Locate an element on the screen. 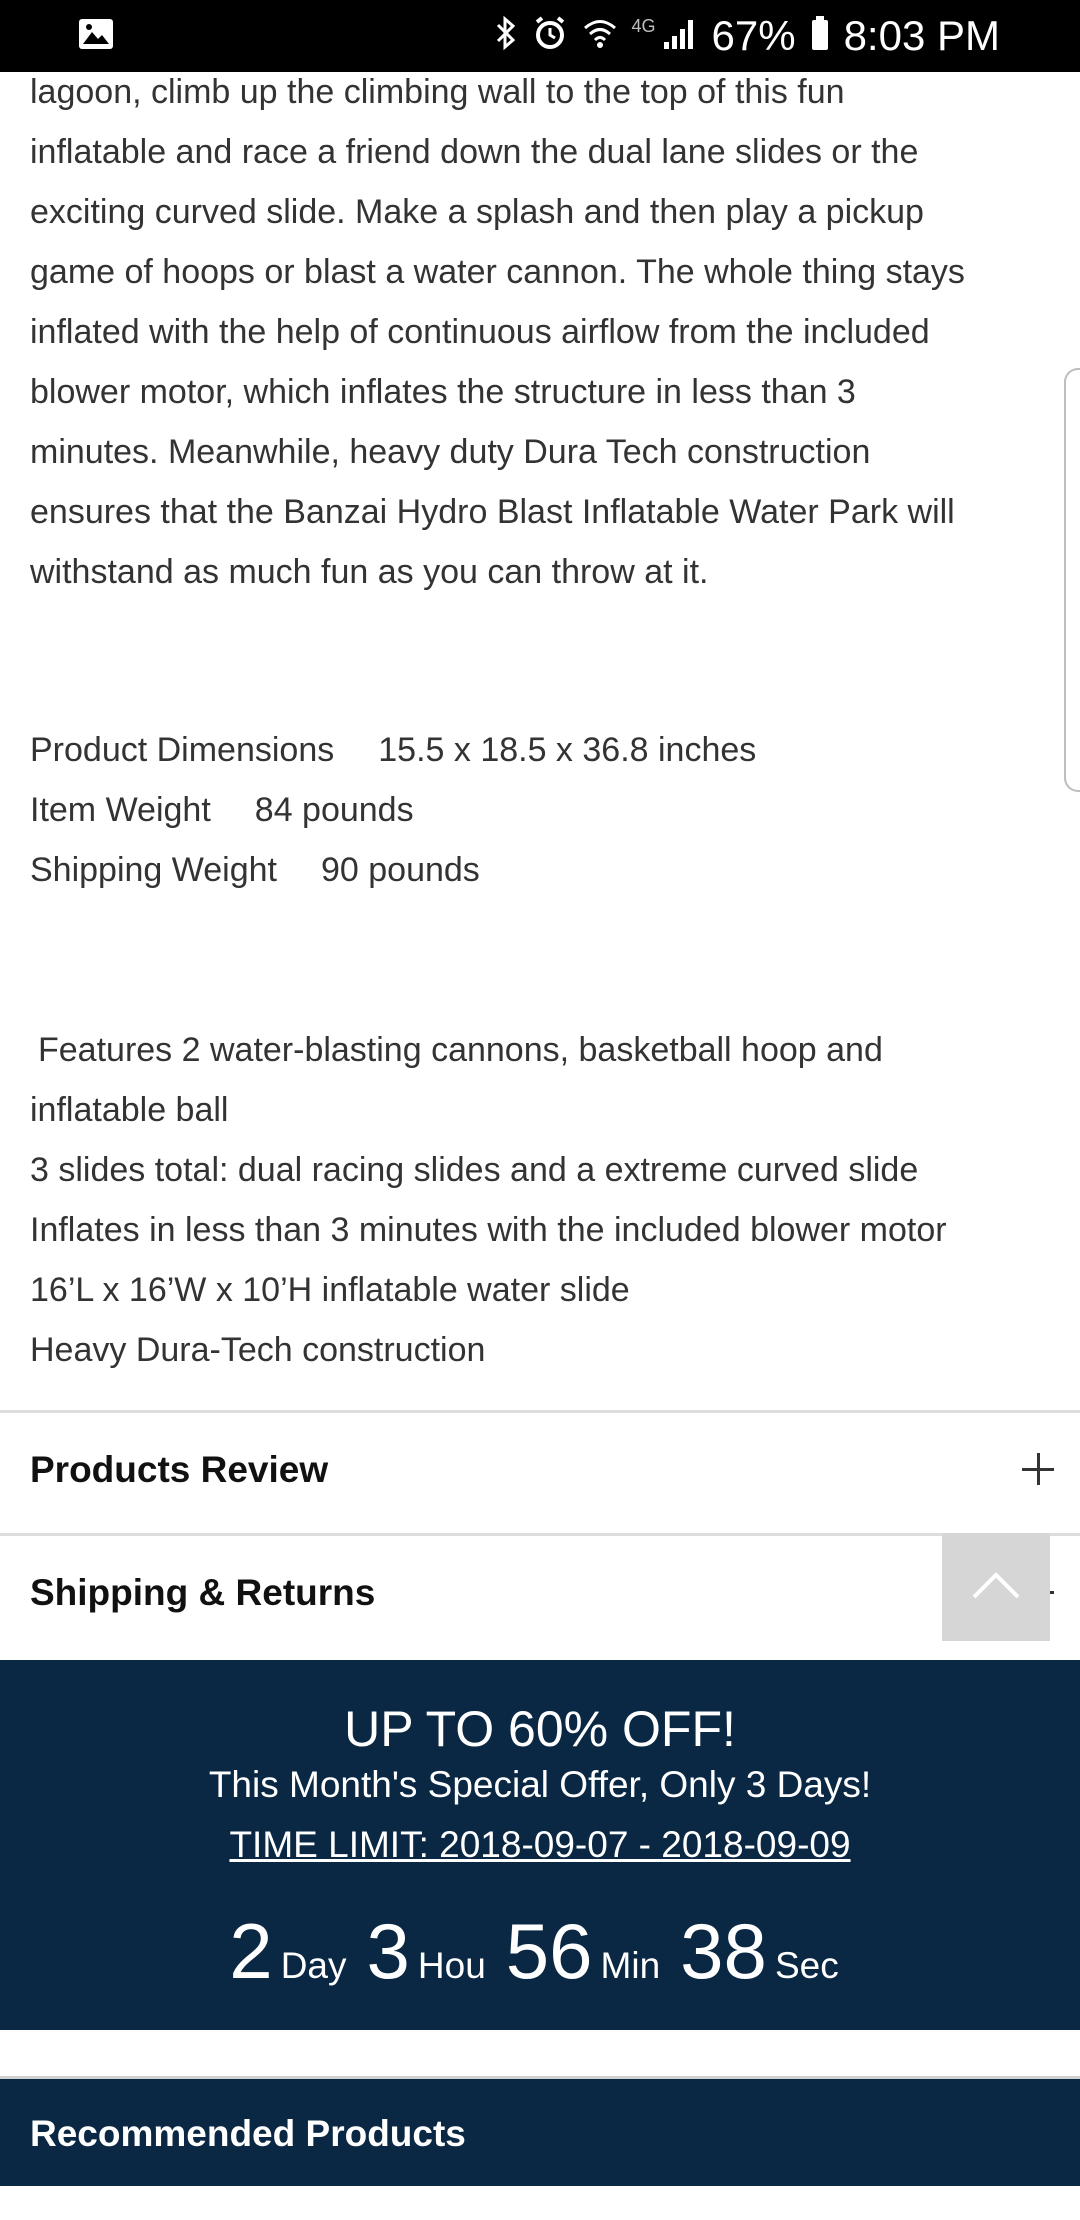 This screenshot has width=1080, height=2220. promo-time-limit: TIME LIMIT: 2018-09-07 - 2018-09-09 is located at coordinates (540, 1845).